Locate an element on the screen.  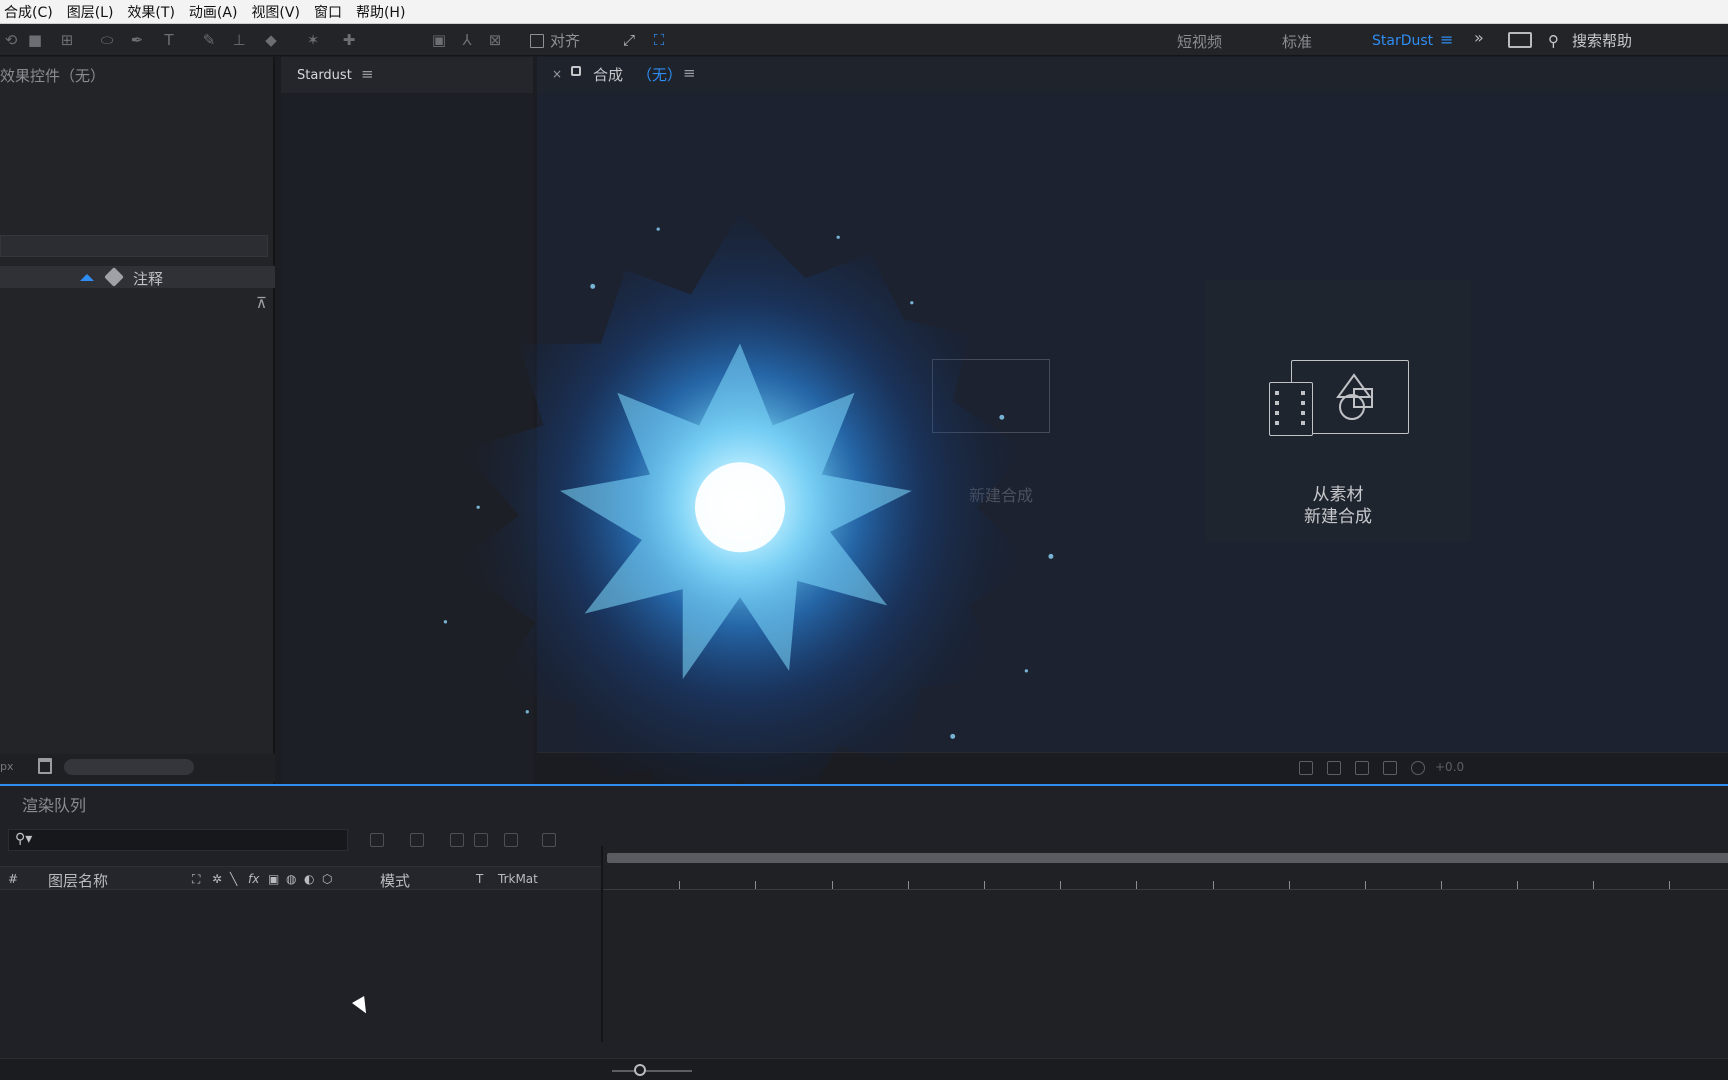
new-comp-label-line2: 新建合成 is located at coordinates (1338, 517).